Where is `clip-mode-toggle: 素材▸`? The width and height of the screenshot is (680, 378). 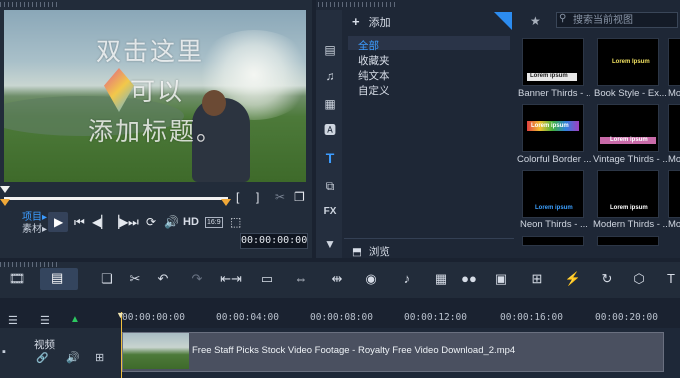 clip-mode-toggle: 素材▸ is located at coordinates (34, 230).